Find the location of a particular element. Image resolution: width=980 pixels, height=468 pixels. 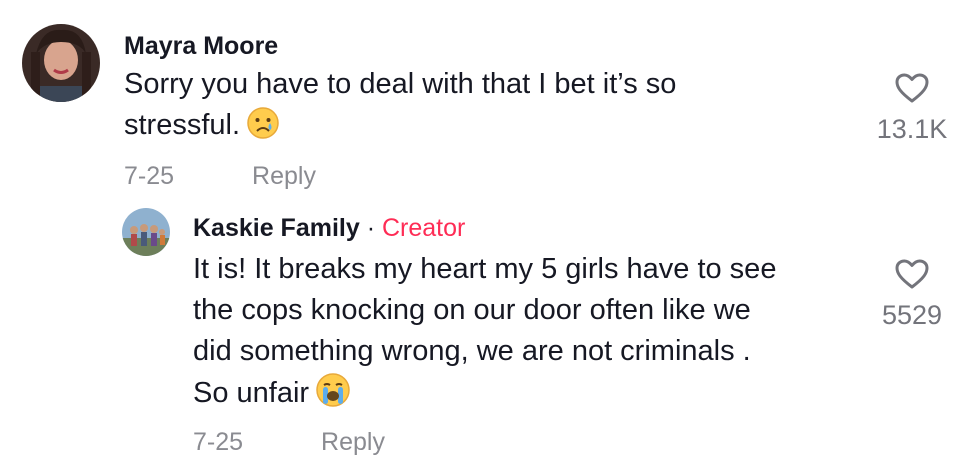

like-button: 5529 is located at coordinates (912, 294).